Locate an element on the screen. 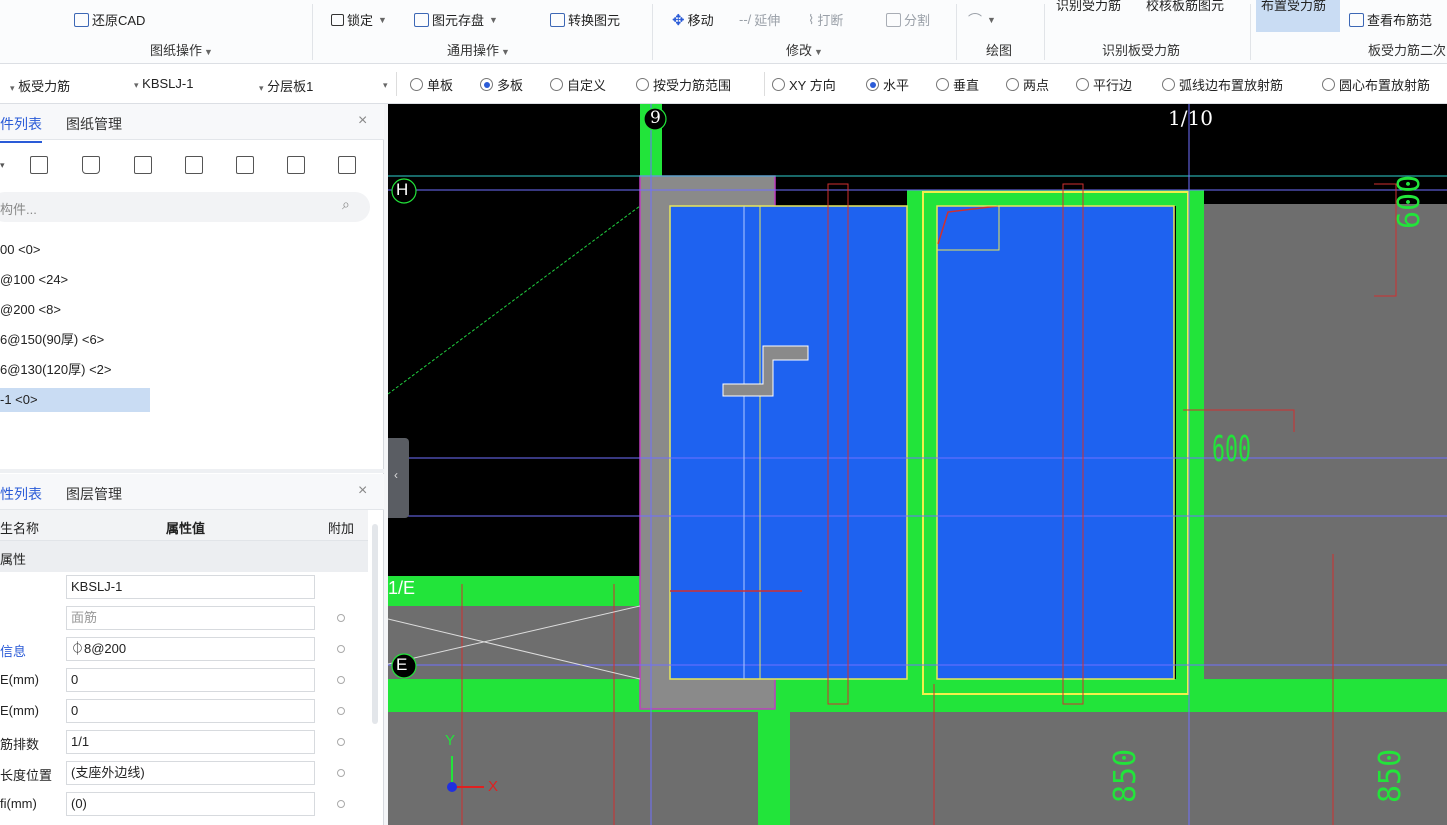 The width and height of the screenshot is (1447, 825). identify-rebar-button: 识别受力筋 is located at coordinates (1088, 7).